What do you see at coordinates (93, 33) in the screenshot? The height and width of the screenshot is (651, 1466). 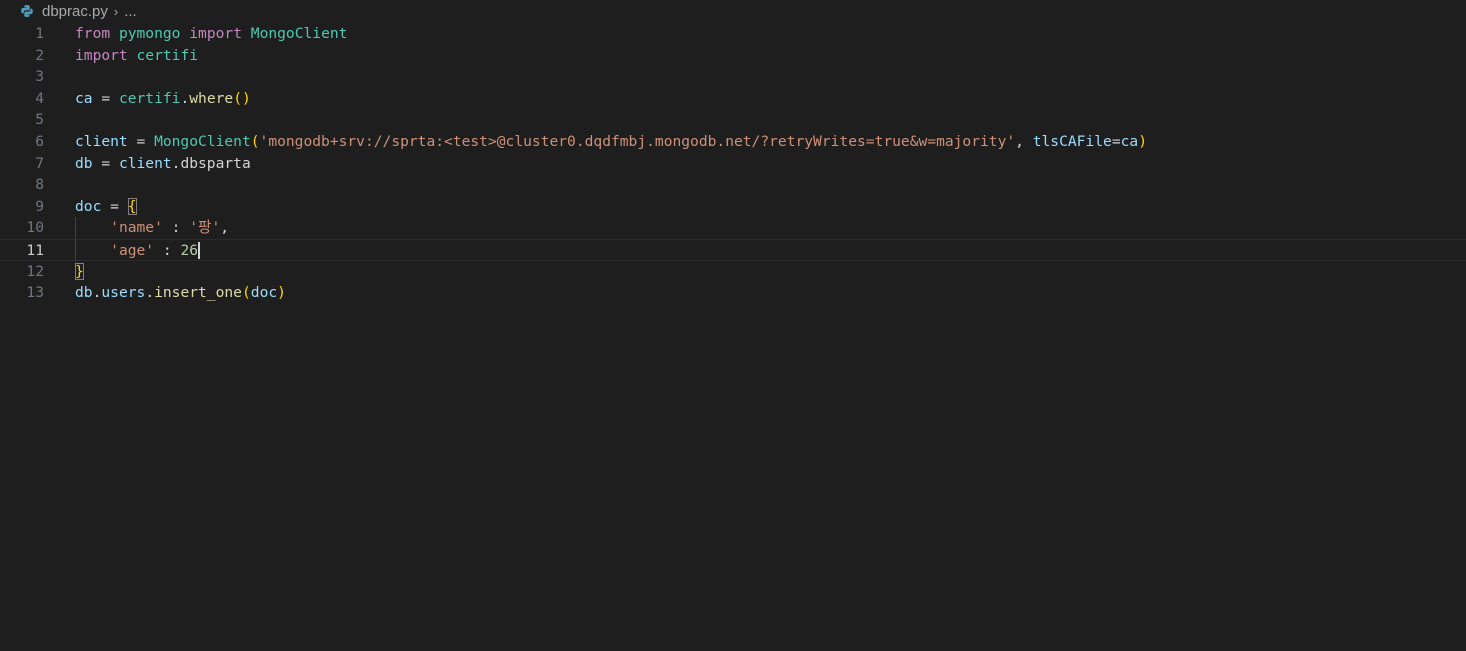 I see `code-token: from` at bounding box center [93, 33].